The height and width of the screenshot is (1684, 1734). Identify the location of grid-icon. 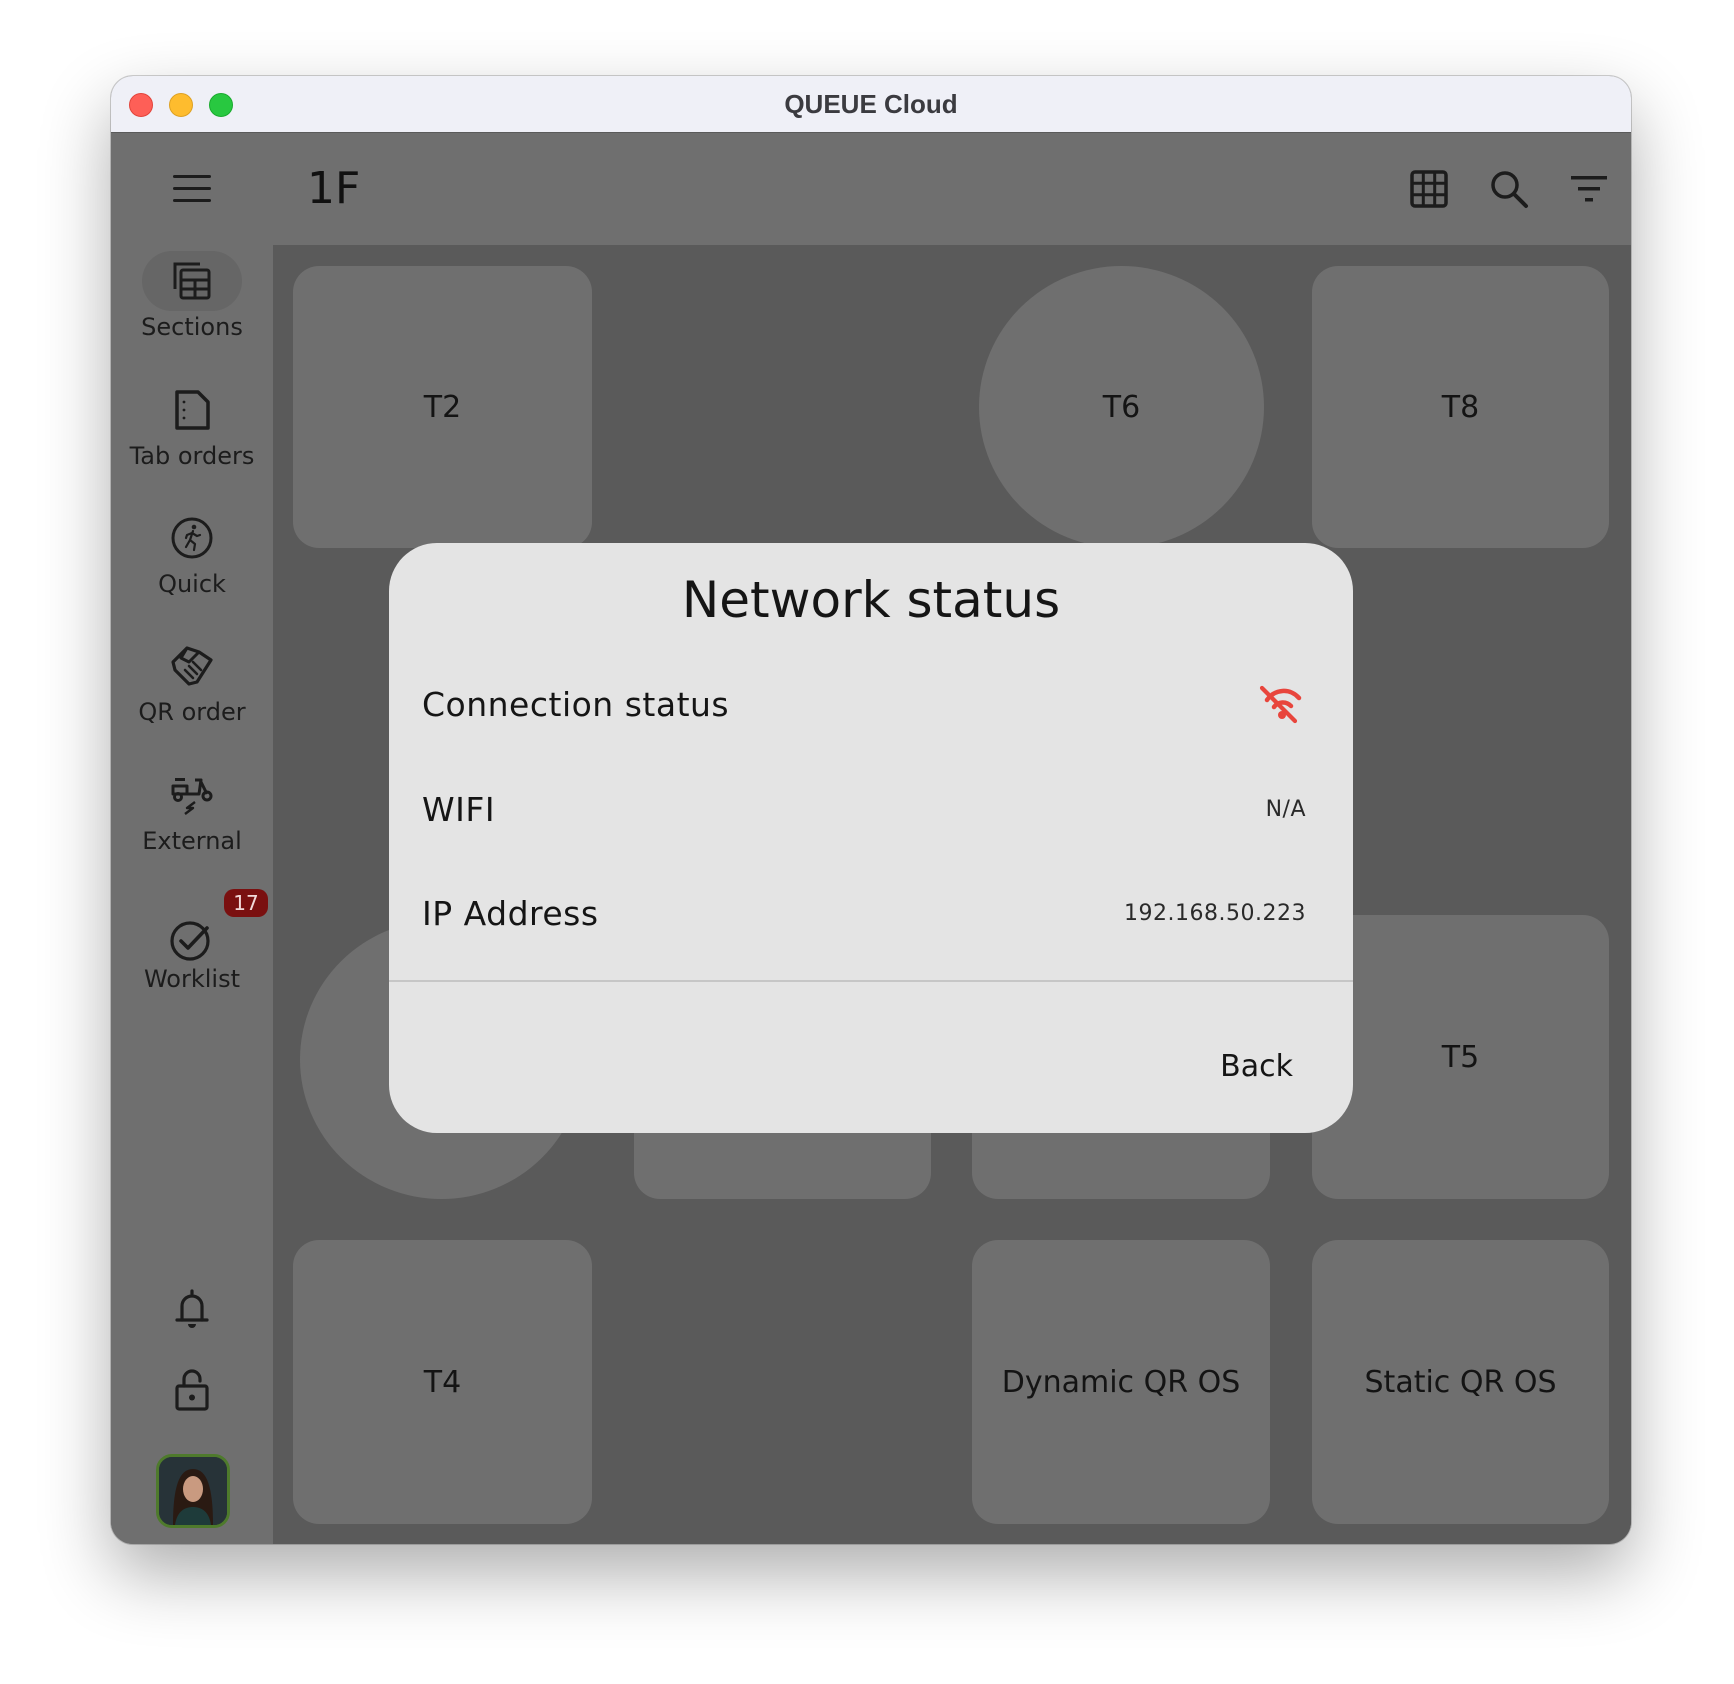
(1429, 189).